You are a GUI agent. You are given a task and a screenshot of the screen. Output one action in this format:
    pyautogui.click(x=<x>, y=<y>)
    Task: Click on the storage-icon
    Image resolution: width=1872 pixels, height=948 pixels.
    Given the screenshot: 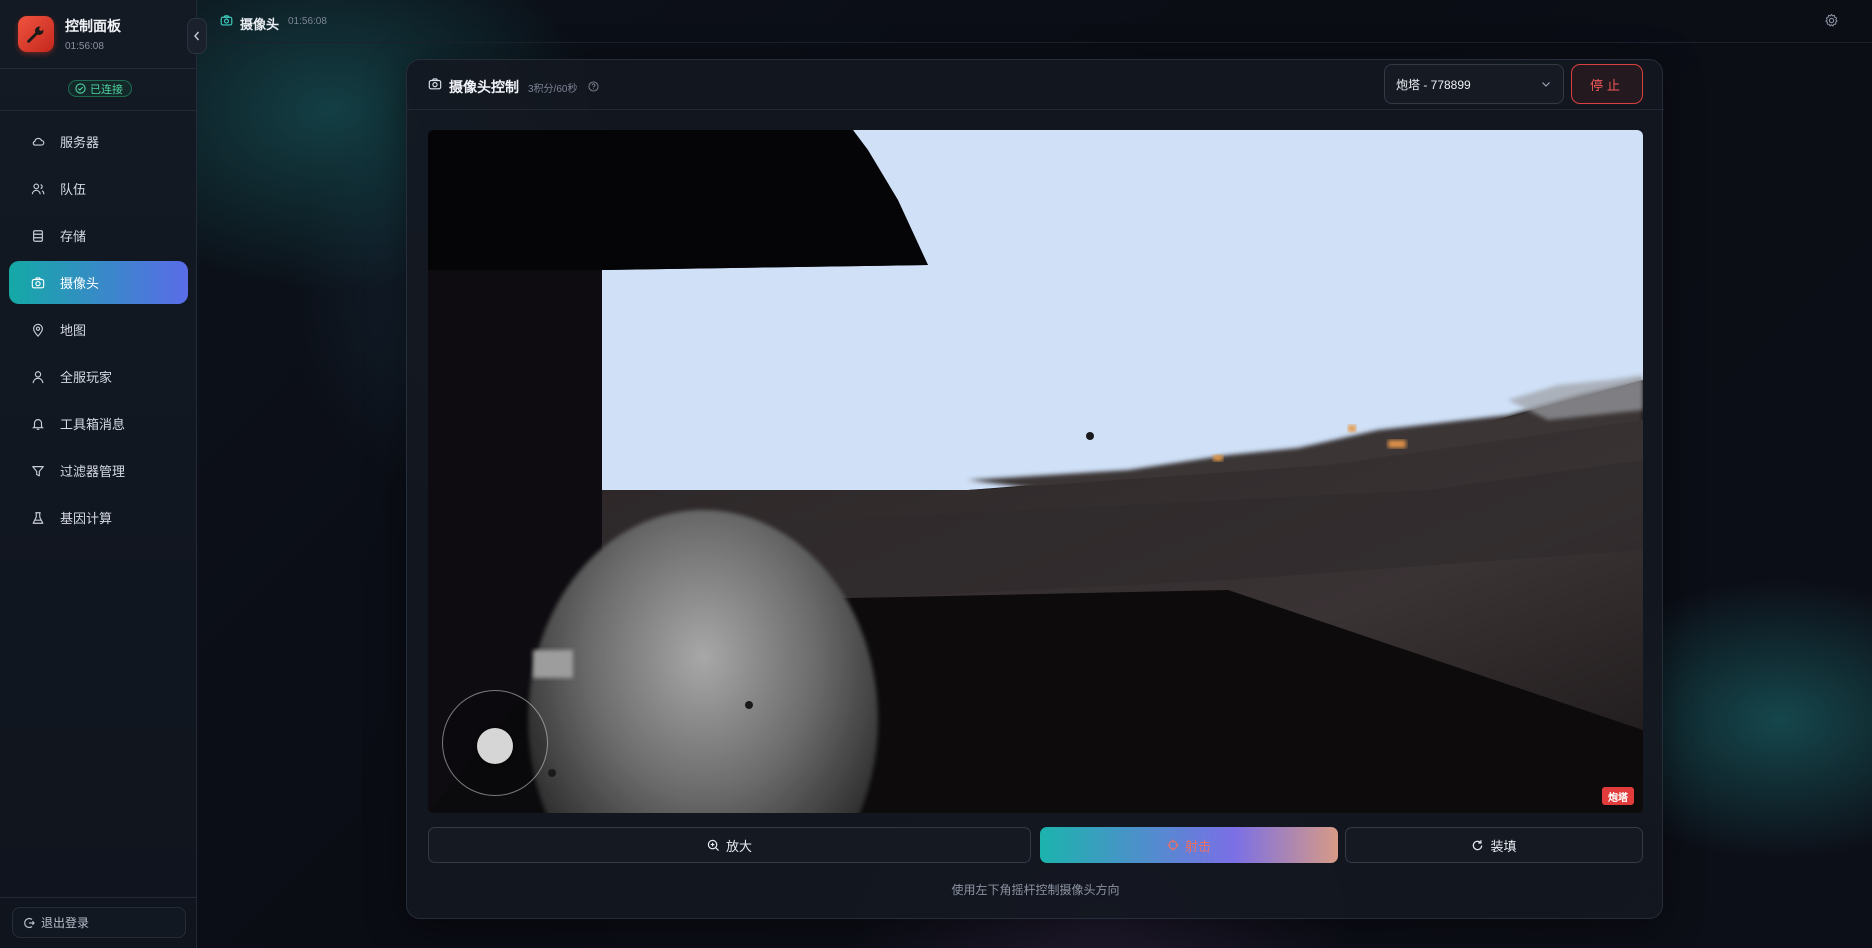 What is the action you would take?
    pyautogui.click(x=38, y=236)
    